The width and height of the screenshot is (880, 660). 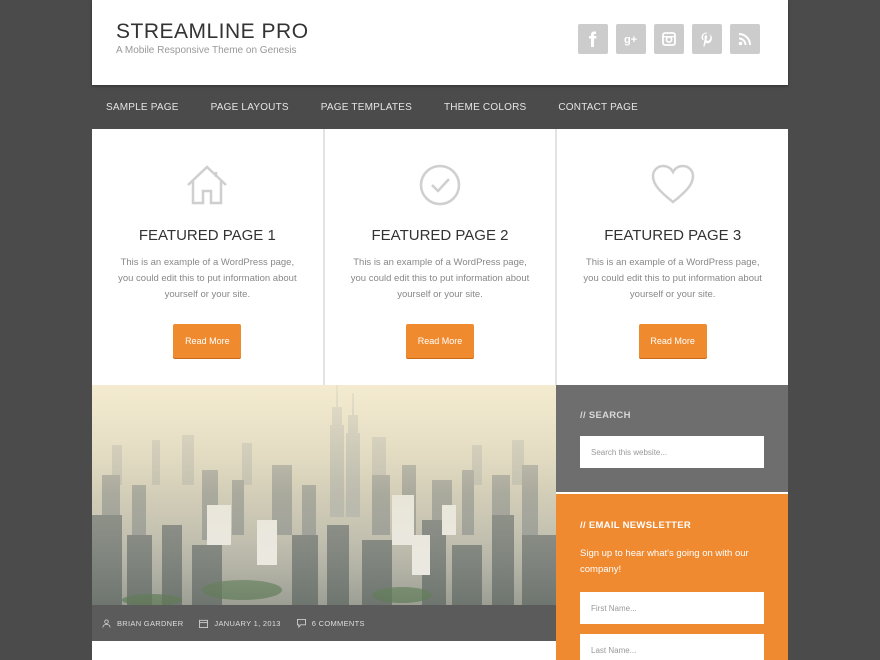 What do you see at coordinates (106, 623) in the screenshot?
I see `user-icon` at bounding box center [106, 623].